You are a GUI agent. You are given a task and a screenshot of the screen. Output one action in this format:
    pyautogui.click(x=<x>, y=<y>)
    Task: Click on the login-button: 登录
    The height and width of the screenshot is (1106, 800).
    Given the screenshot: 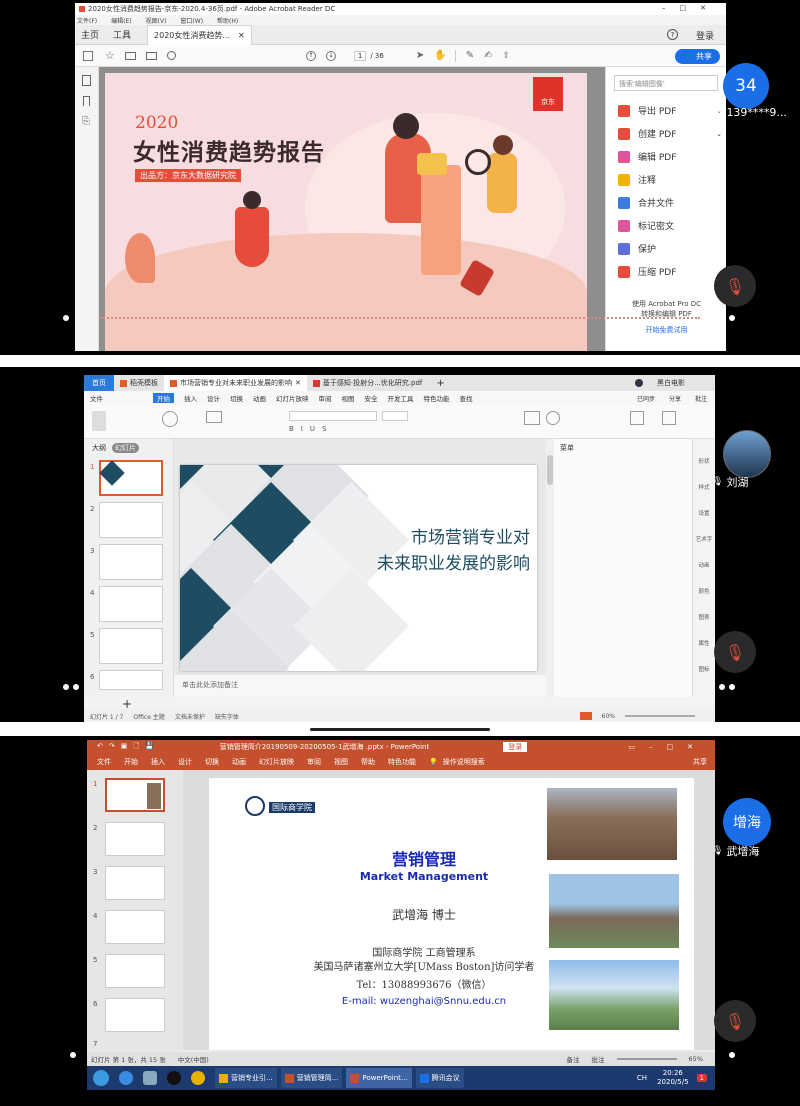 What is the action you would take?
    pyautogui.click(x=515, y=747)
    